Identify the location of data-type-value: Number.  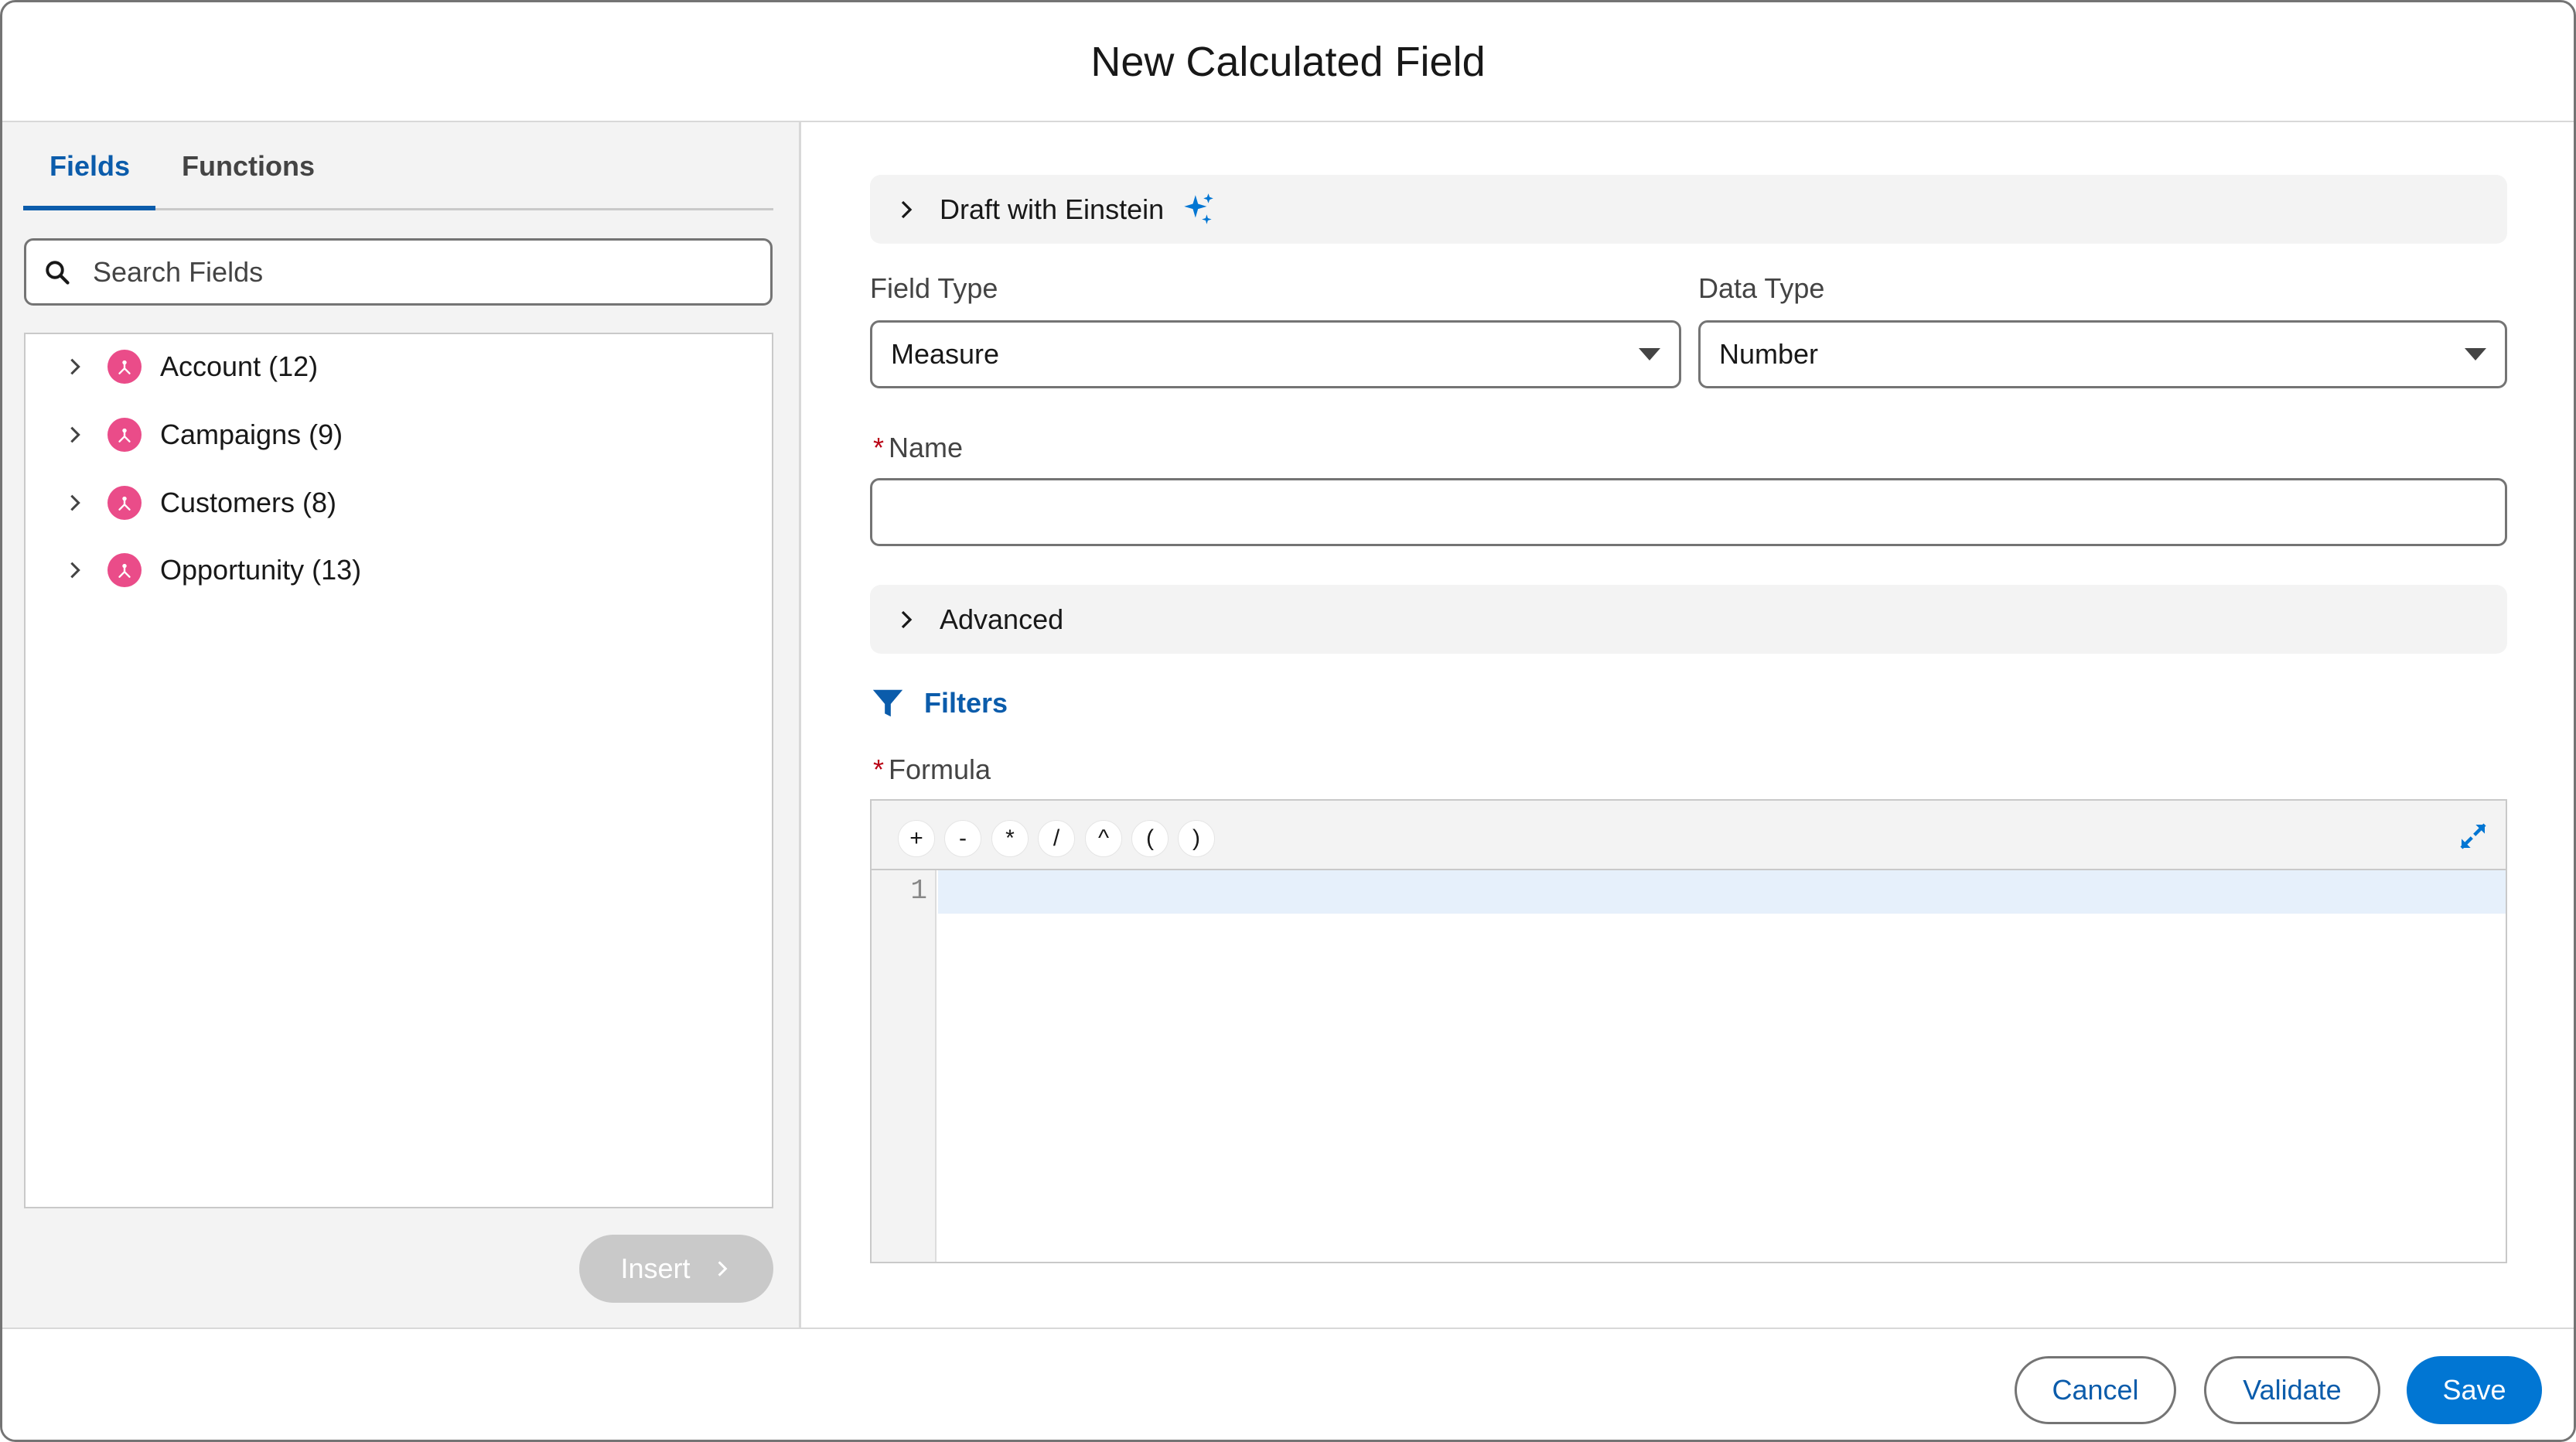
(1769, 354).